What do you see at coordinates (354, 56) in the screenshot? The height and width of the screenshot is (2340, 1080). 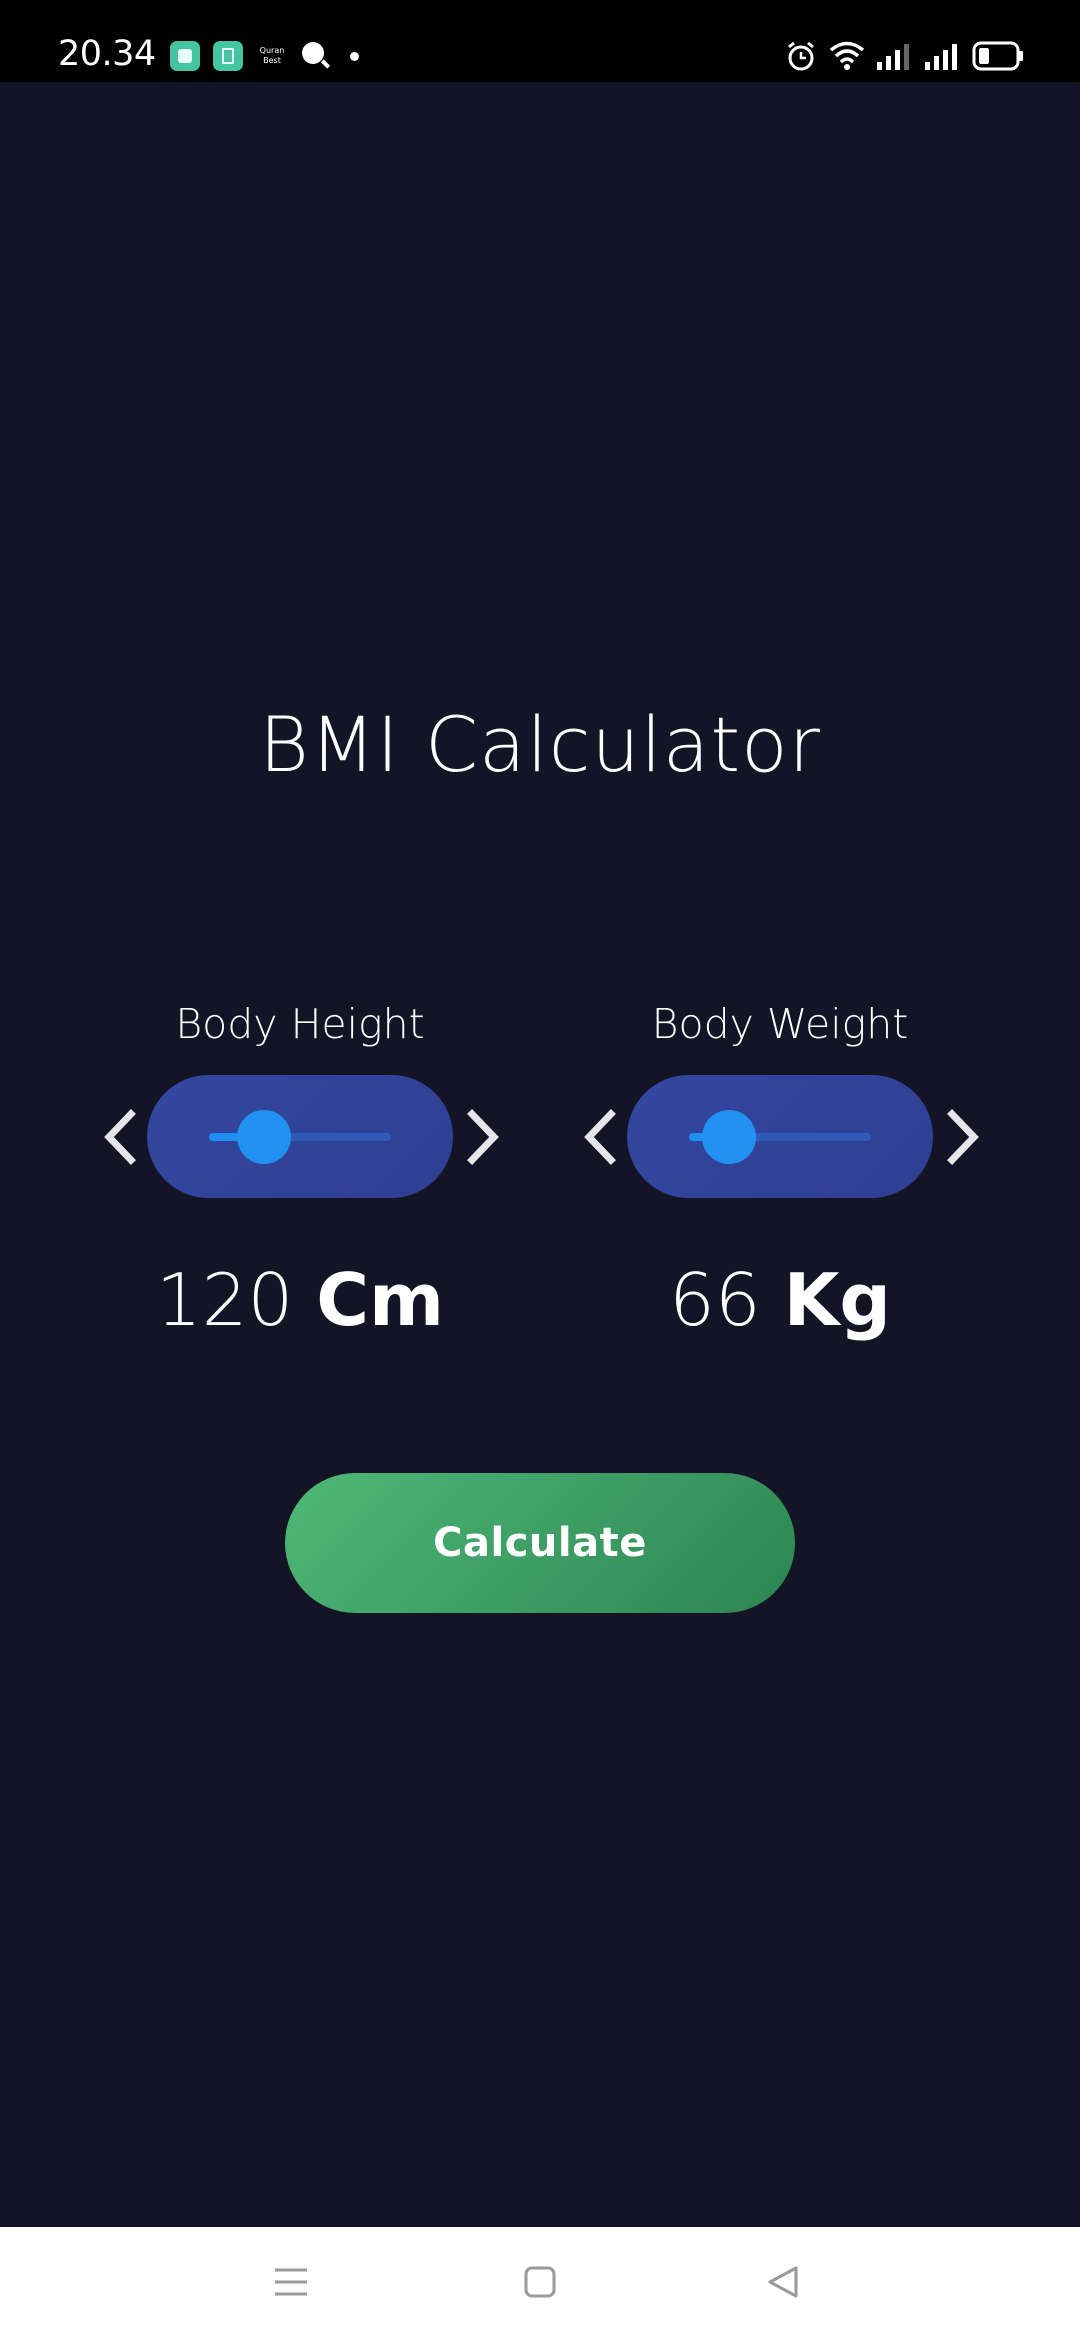 I see `dot-icon` at bounding box center [354, 56].